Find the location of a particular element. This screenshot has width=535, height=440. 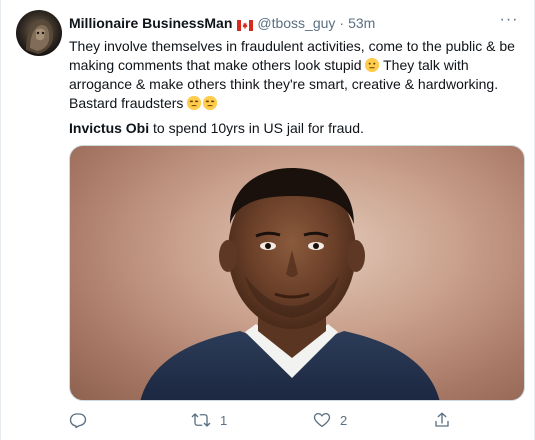

retweet-count: 1 is located at coordinates (224, 420).